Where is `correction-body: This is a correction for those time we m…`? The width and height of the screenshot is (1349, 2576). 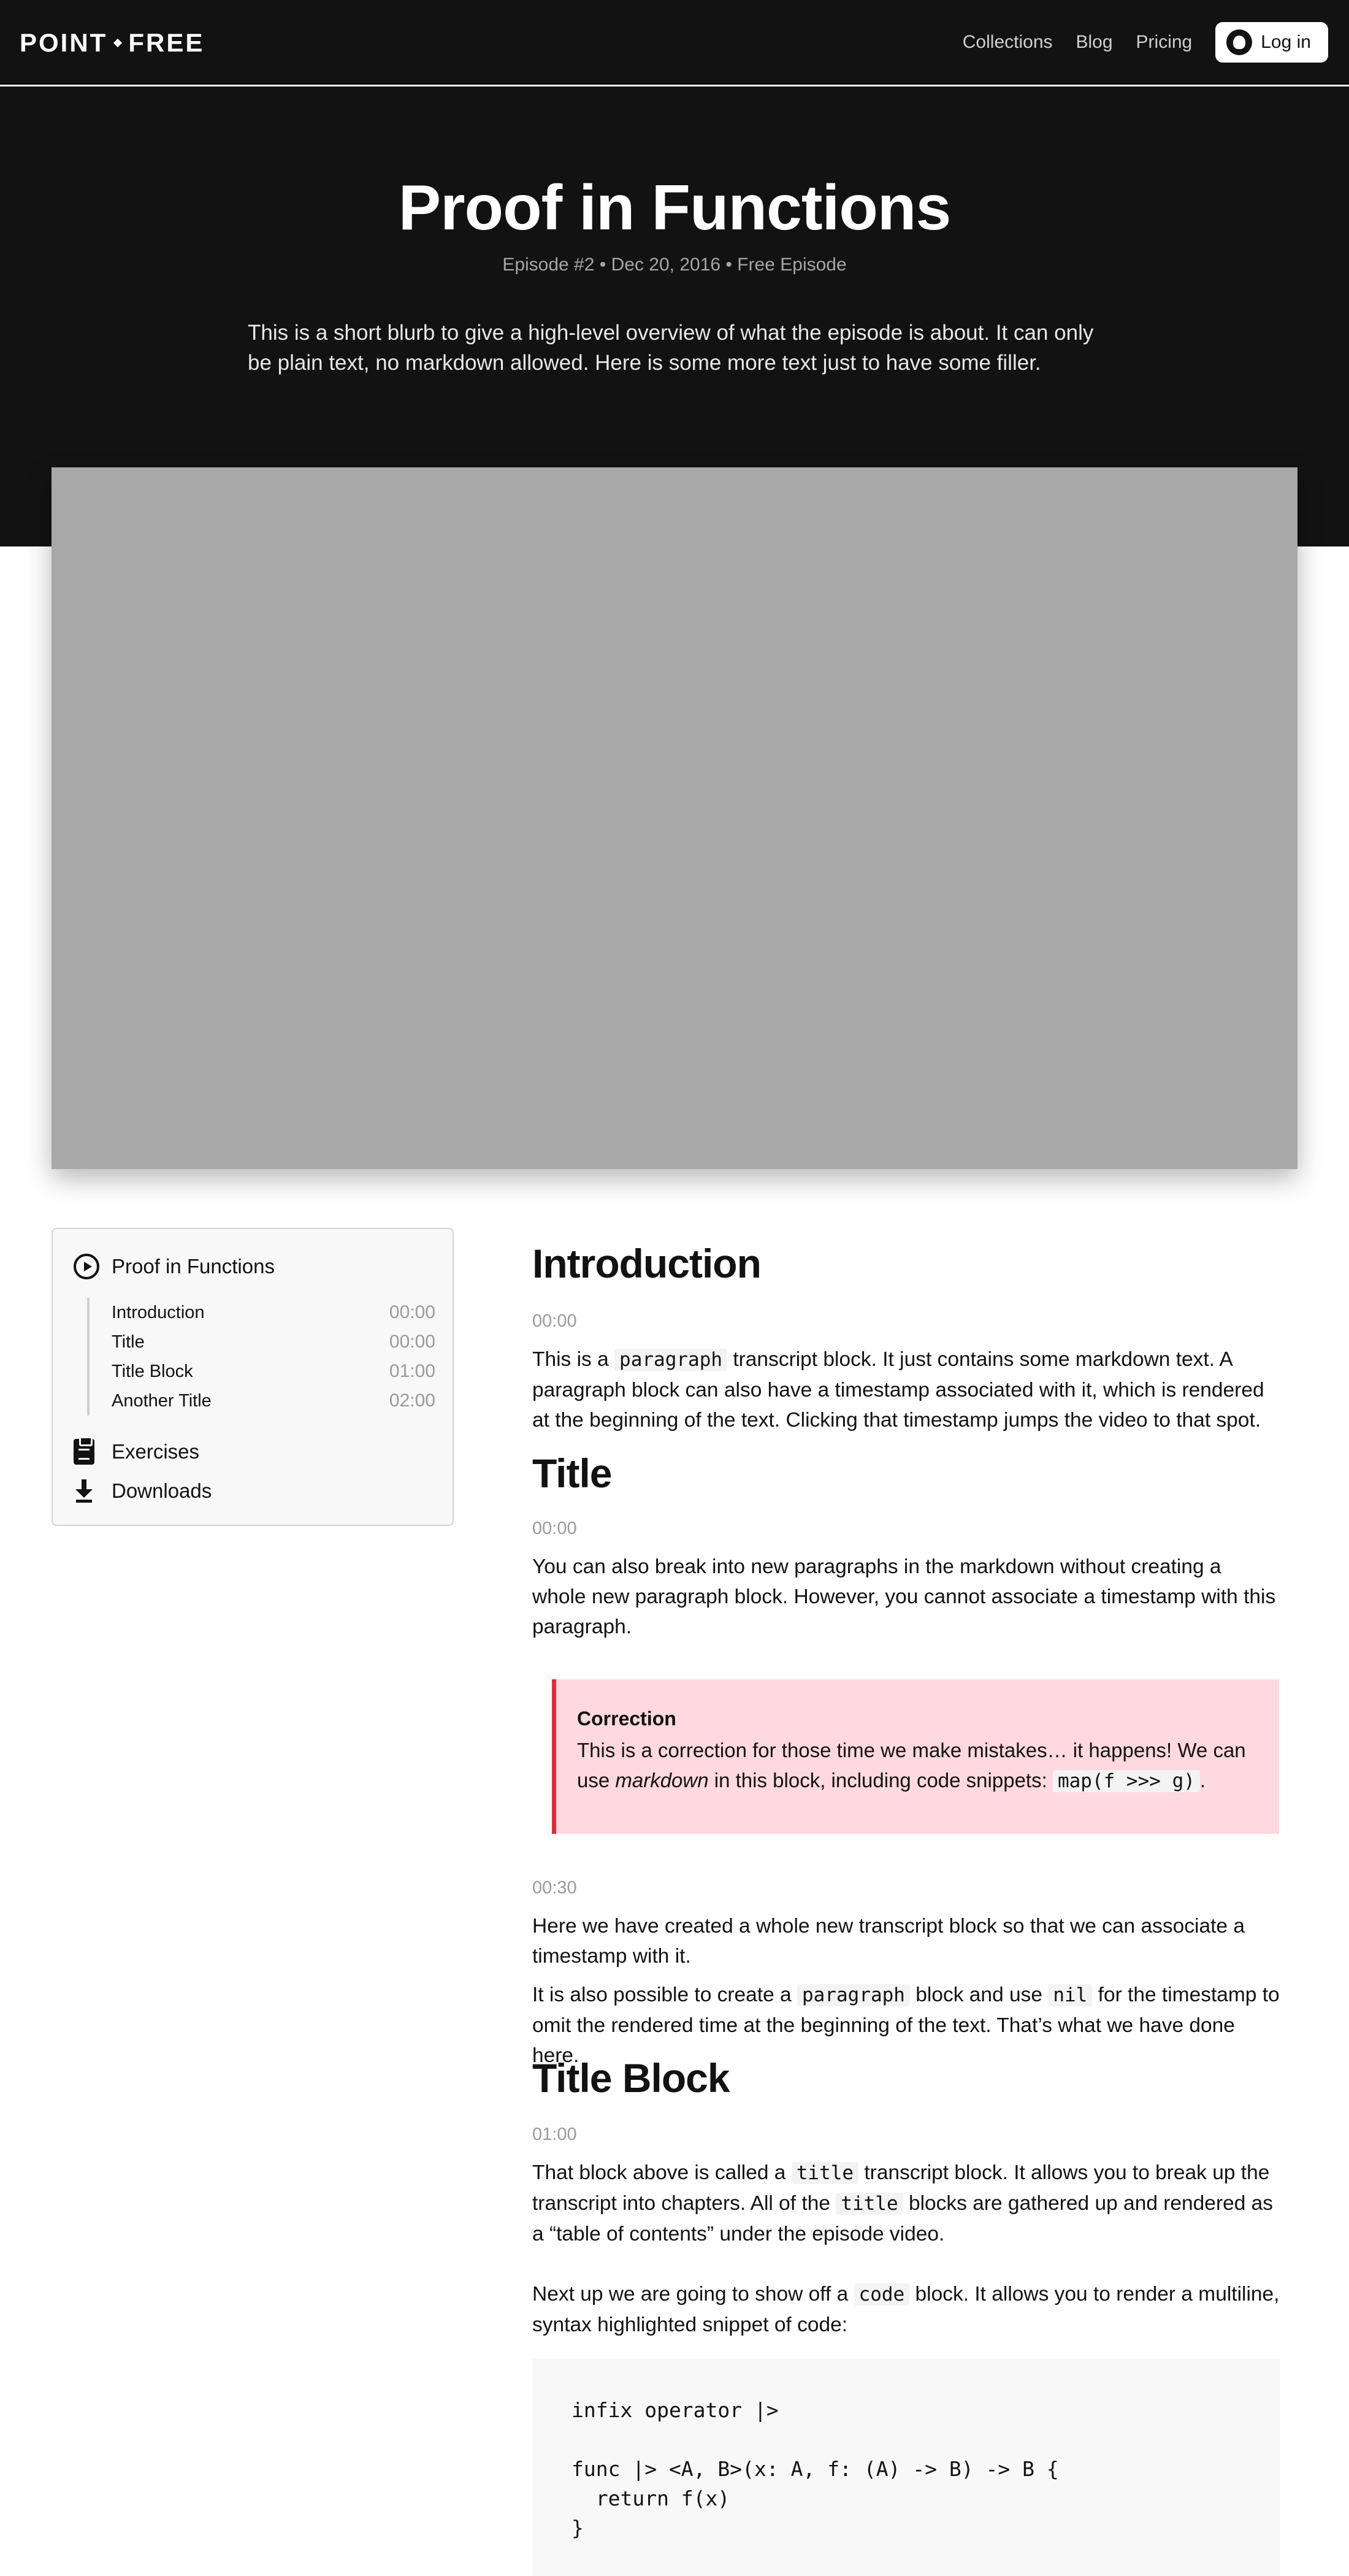 correction-body: This is a correction for those time we m… is located at coordinates (917, 1765).